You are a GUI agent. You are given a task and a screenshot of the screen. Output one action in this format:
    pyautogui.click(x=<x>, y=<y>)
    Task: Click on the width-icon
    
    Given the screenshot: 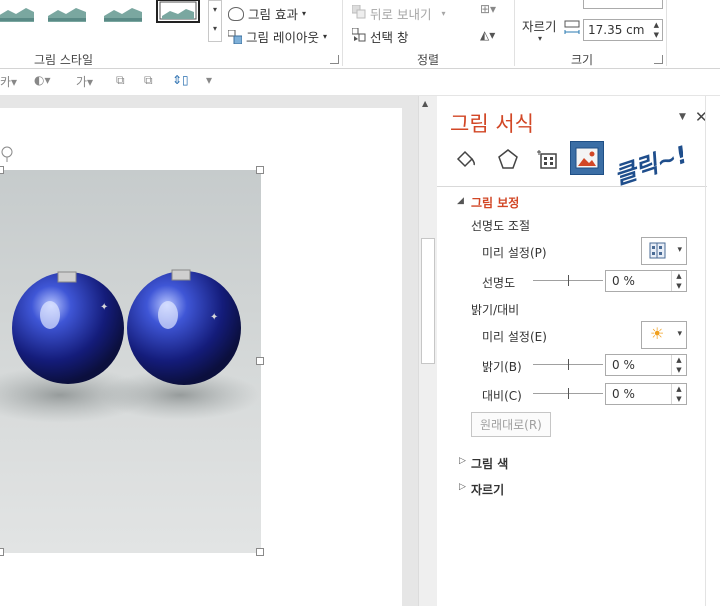 What is the action you would take?
    pyautogui.click(x=573, y=30)
    